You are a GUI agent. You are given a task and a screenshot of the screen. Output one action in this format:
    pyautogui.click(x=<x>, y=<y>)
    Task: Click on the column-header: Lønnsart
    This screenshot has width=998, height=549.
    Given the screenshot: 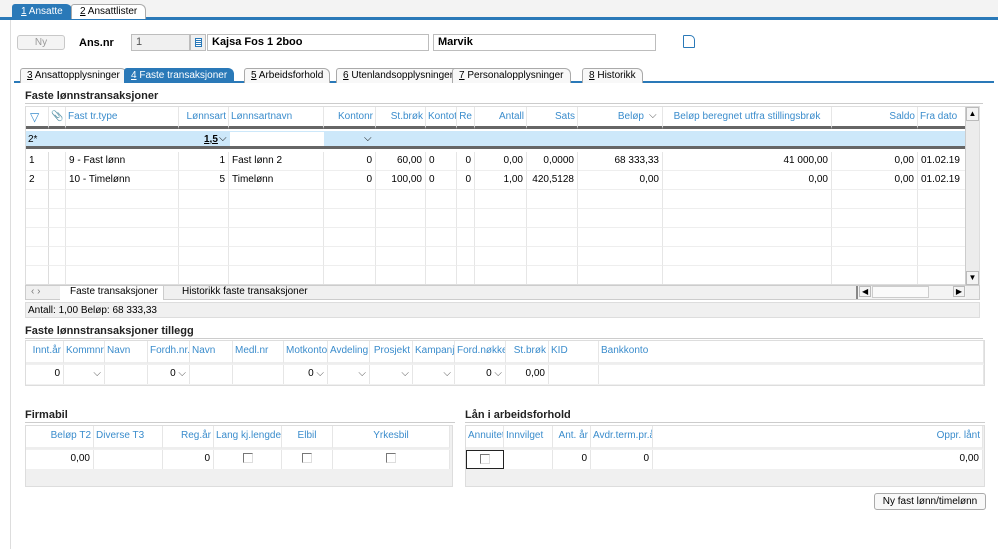 What is the action you would take?
    pyautogui.click(x=204, y=118)
    